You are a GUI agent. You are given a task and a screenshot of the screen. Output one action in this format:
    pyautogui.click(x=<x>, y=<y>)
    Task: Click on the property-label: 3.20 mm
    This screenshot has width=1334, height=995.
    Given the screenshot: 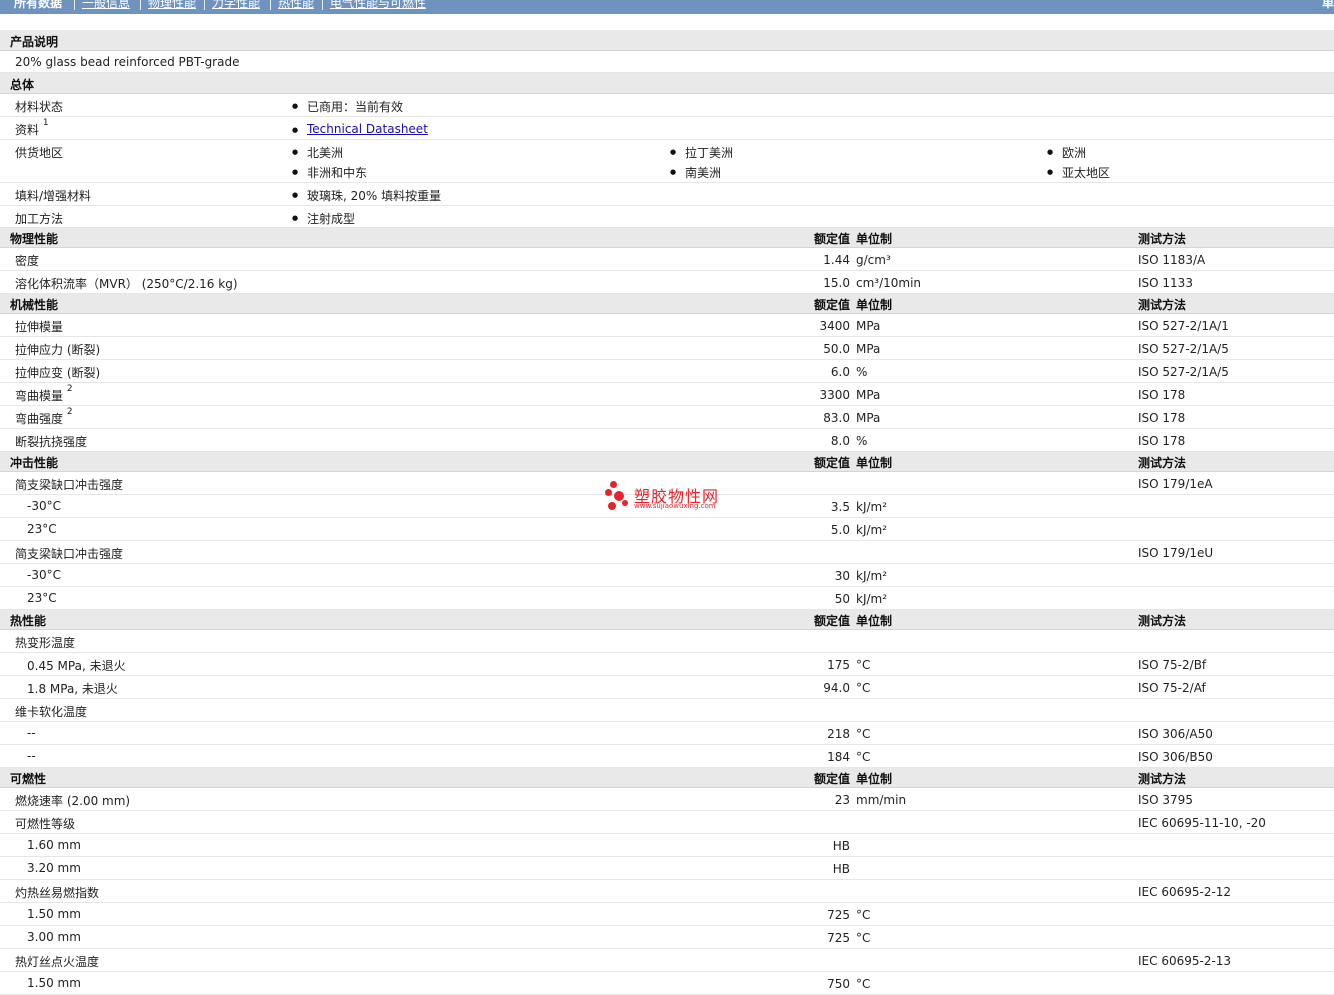 What is the action you would take?
    pyautogui.click(x=54, y=868)
    